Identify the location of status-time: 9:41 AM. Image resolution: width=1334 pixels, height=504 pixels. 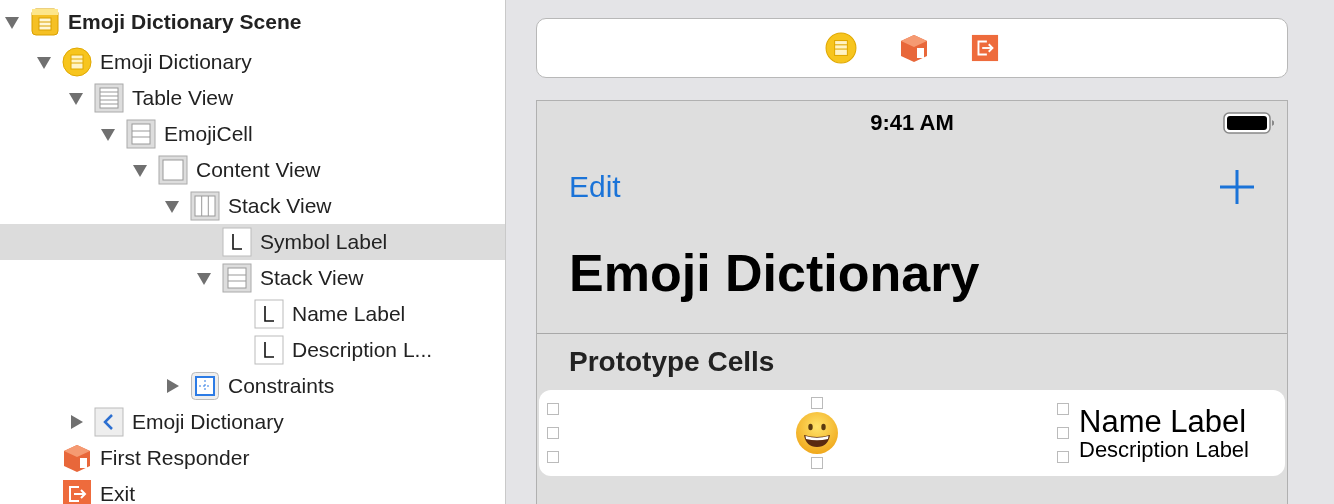
(912, 123).